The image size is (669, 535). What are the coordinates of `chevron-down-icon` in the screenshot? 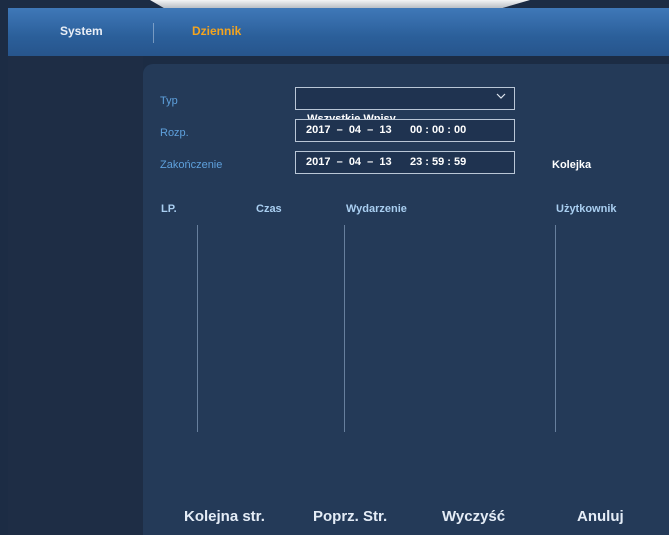 It's located at (501, 96).